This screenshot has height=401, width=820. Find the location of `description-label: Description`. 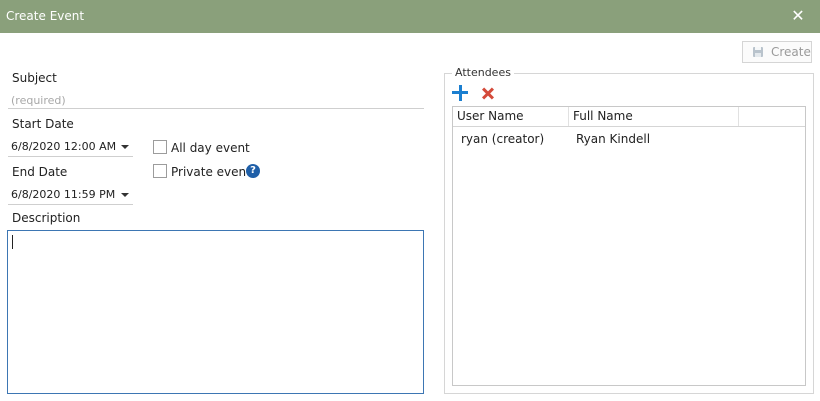

description-label: Description is located at coordinates (46, 218).